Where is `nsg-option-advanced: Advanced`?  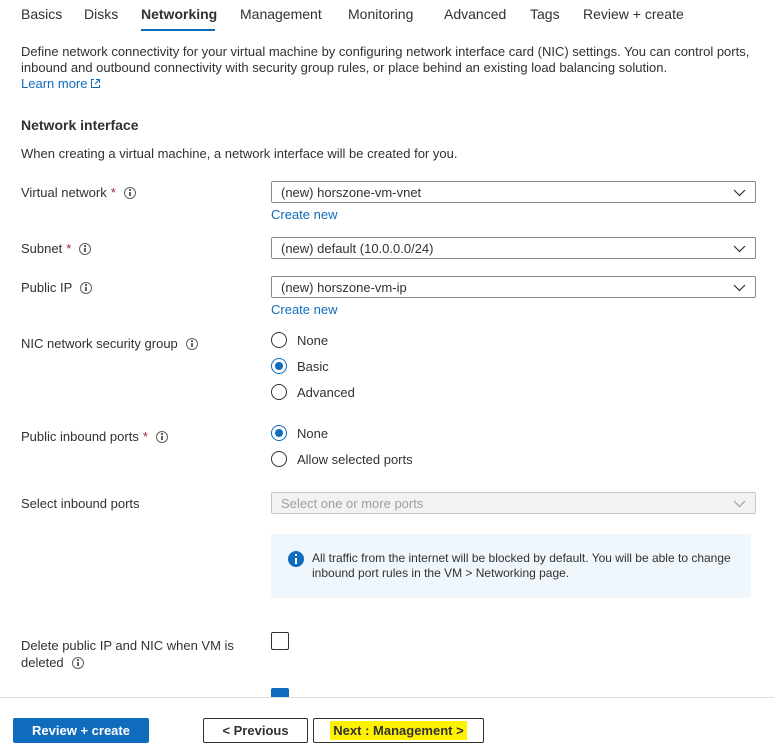 nsg-option-advanced: Advanced is located at coordinates (313, 392).